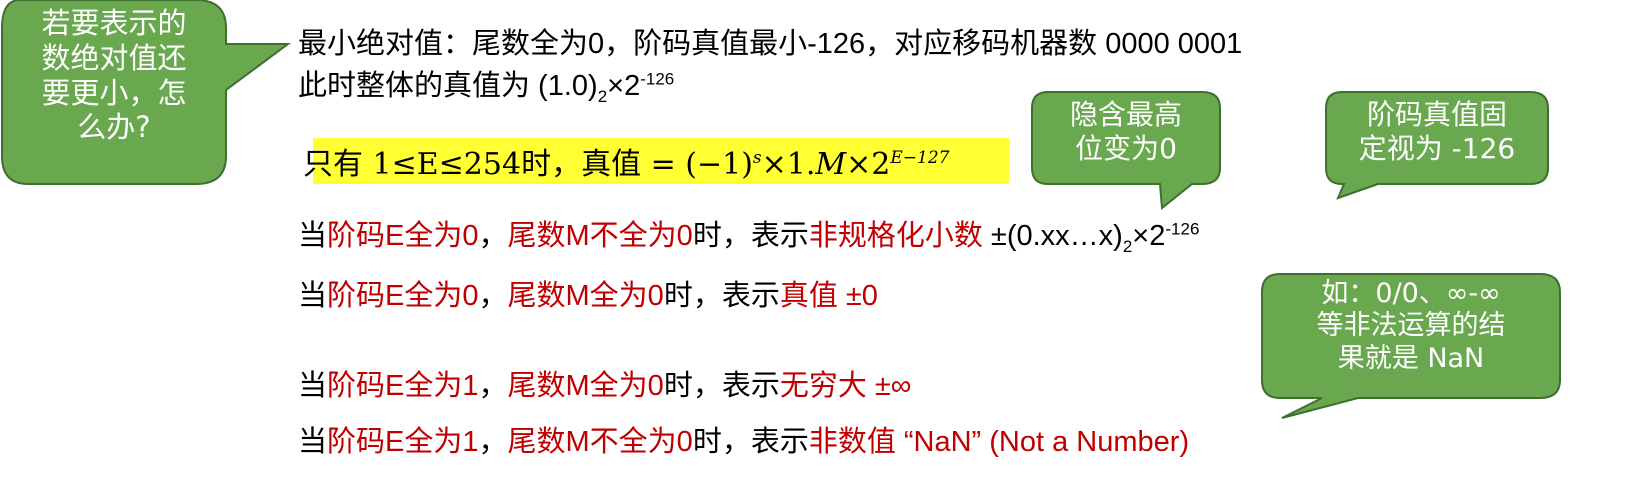  I want to click on callout-exponent: 阶码真值固 定视为 -126, so click(1437, 146).